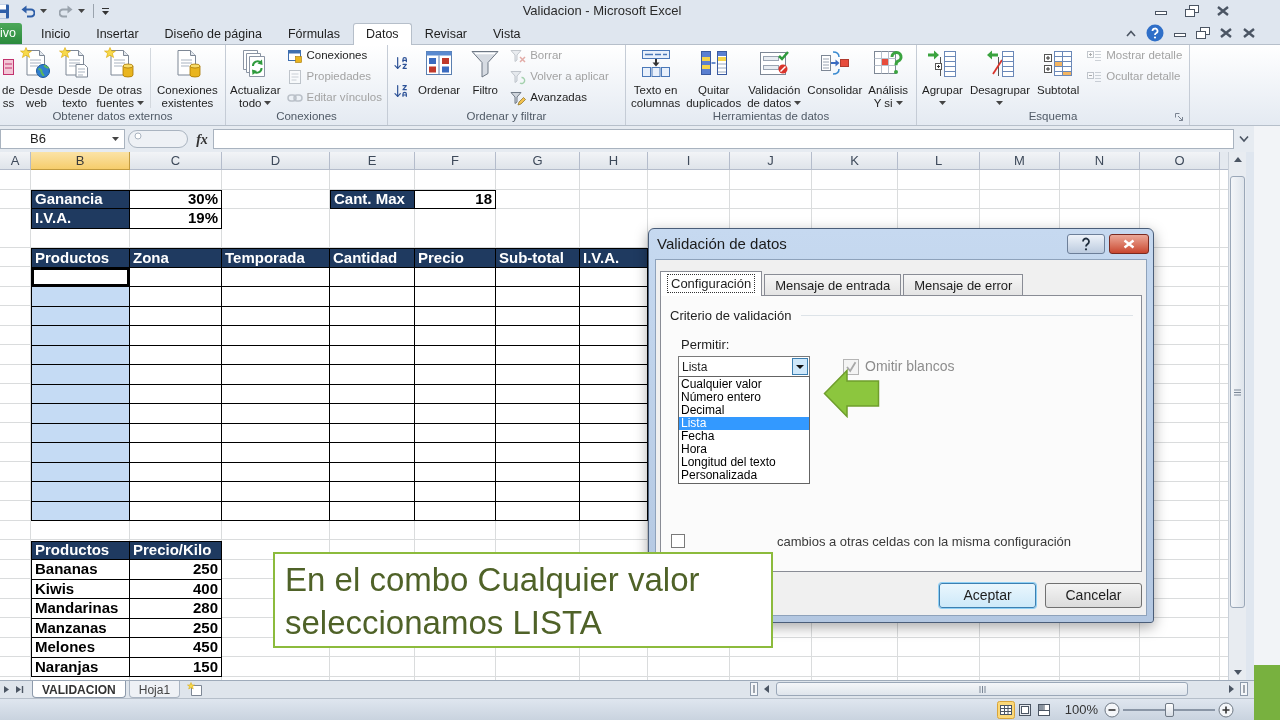  I want to click on dialog-button: Cancelar, so click(1093, 595).